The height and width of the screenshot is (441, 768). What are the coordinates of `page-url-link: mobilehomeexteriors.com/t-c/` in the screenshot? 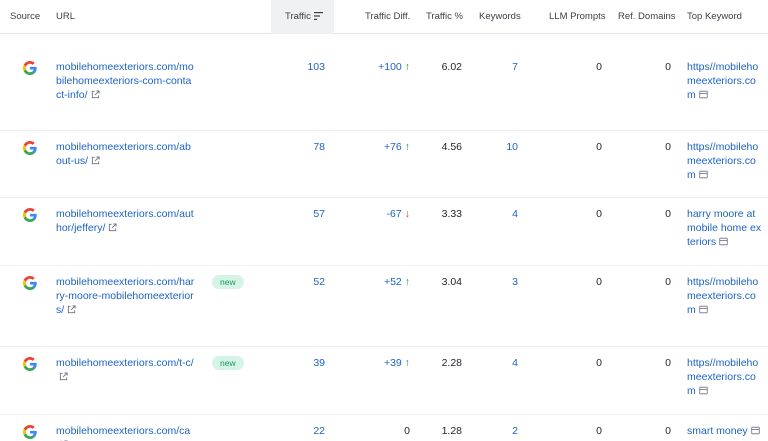 It's located at (126, 370).